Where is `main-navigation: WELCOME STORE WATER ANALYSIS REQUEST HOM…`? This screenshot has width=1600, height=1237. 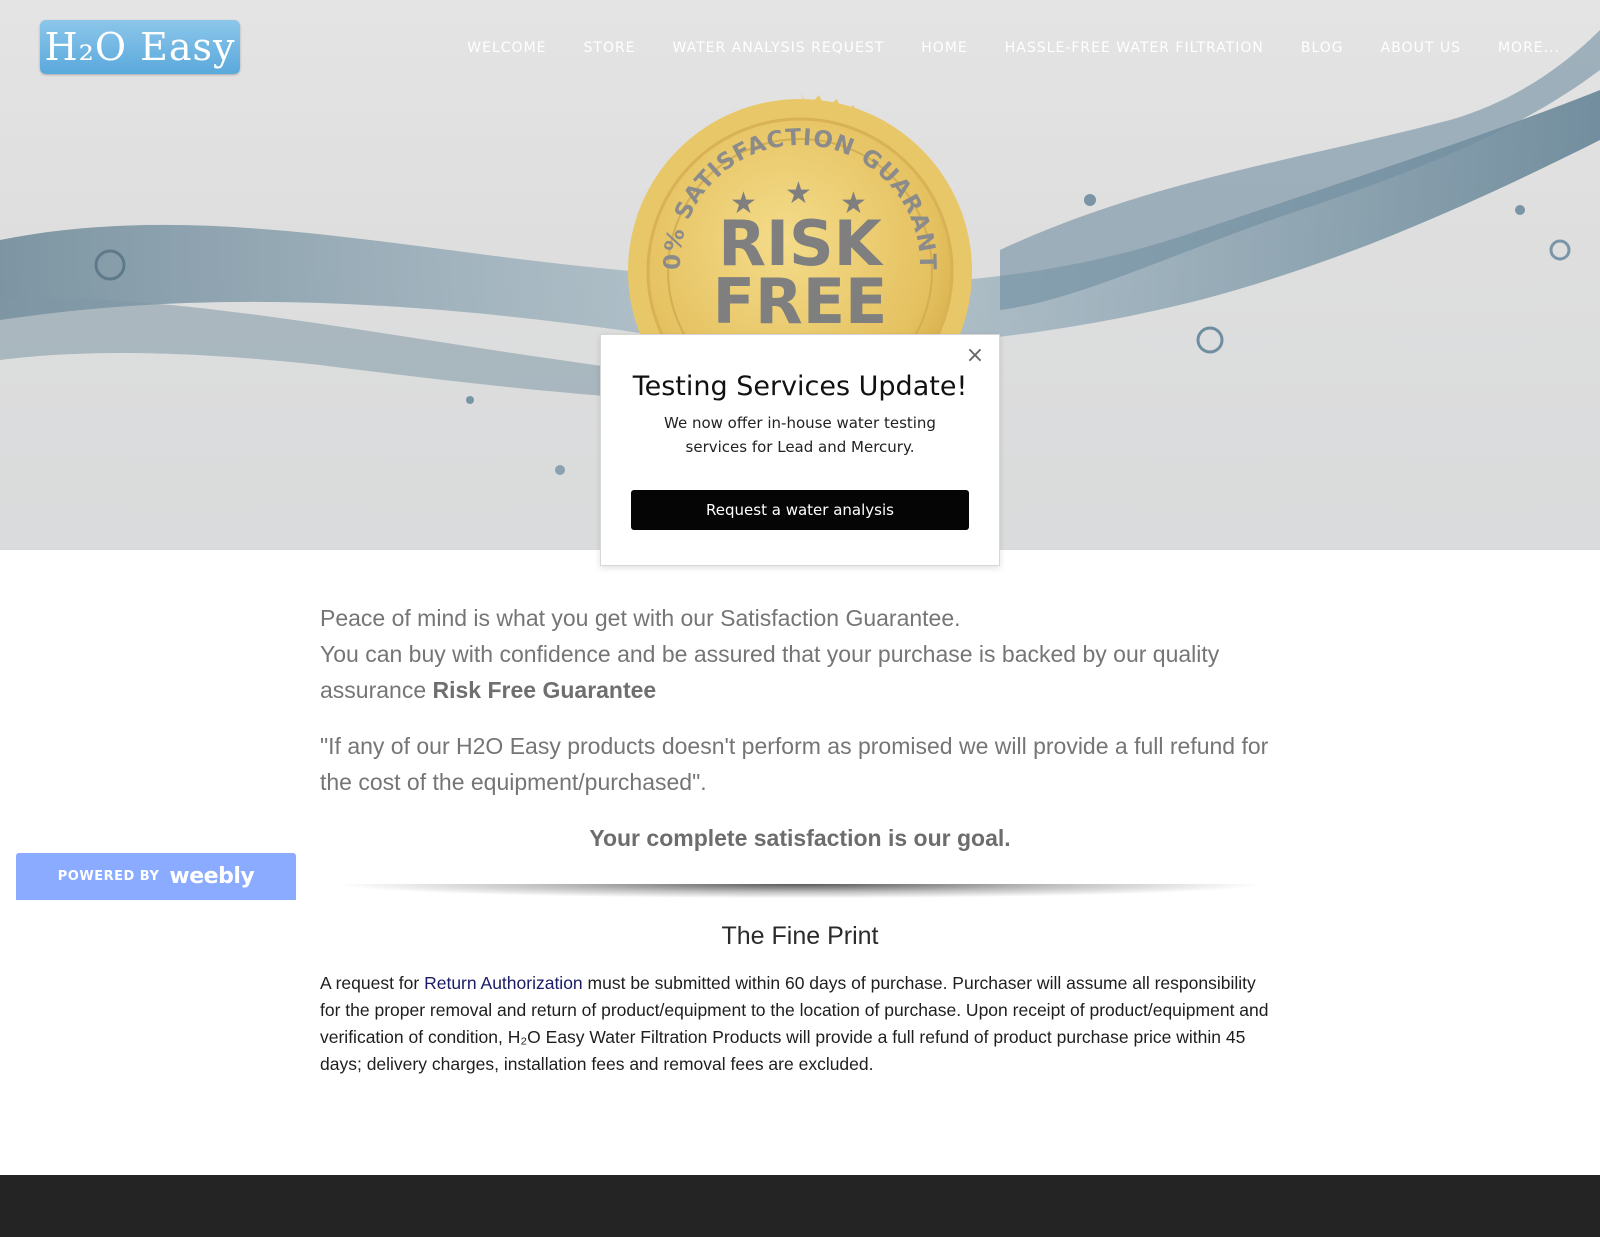 main-navigation: WELCOME STORE WATER ANALYSIS REQUEST HOM… is located at coordinates (1013, 48).